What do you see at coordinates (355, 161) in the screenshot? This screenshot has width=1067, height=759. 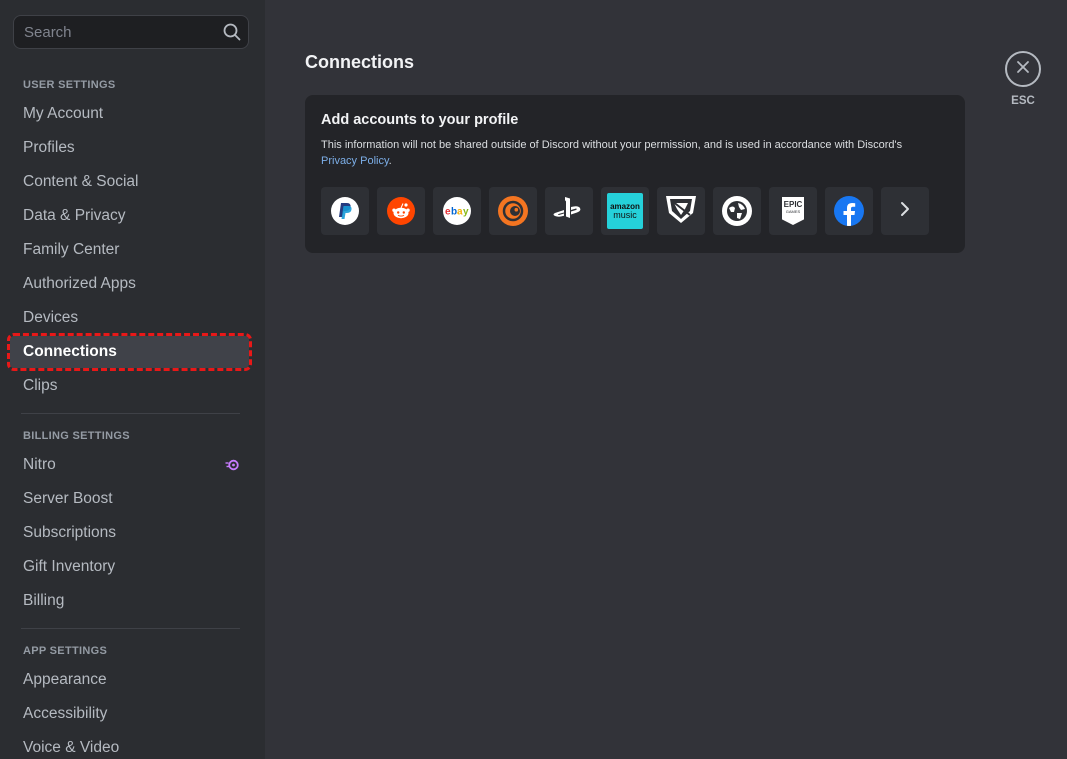 I see `privacy-policy-link: Privacy Policy` at bounding box center [355, 161].